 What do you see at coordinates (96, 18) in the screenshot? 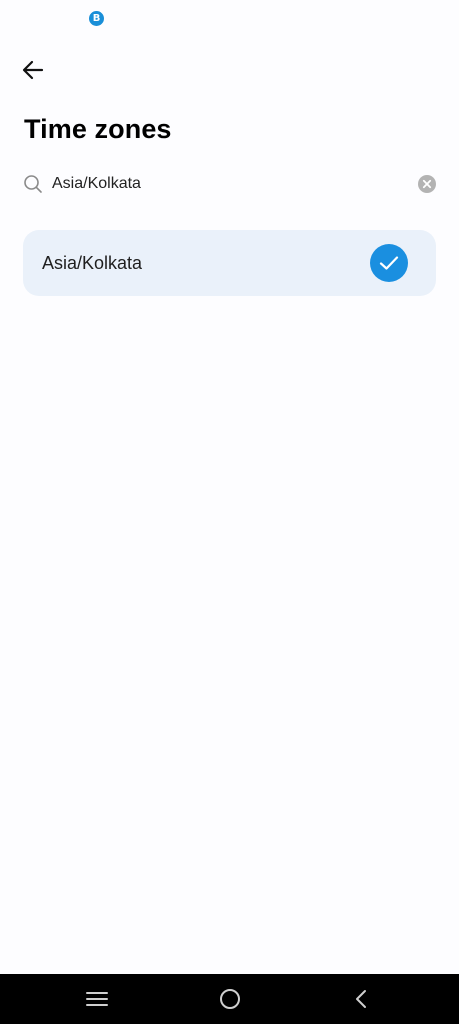
I see `notification-app-icon: B` at bounding box center [96, 18].